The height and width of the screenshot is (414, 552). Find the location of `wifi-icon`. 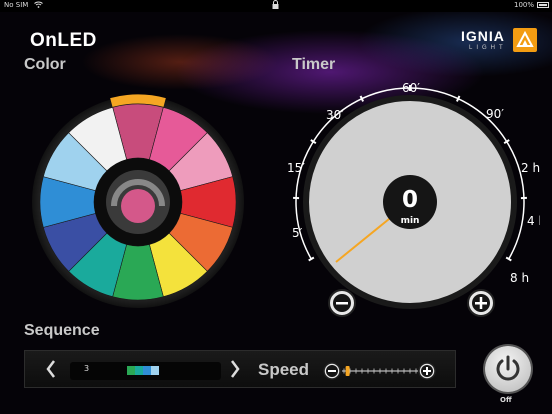

wifi-icon is located at coordinates (38, 5).